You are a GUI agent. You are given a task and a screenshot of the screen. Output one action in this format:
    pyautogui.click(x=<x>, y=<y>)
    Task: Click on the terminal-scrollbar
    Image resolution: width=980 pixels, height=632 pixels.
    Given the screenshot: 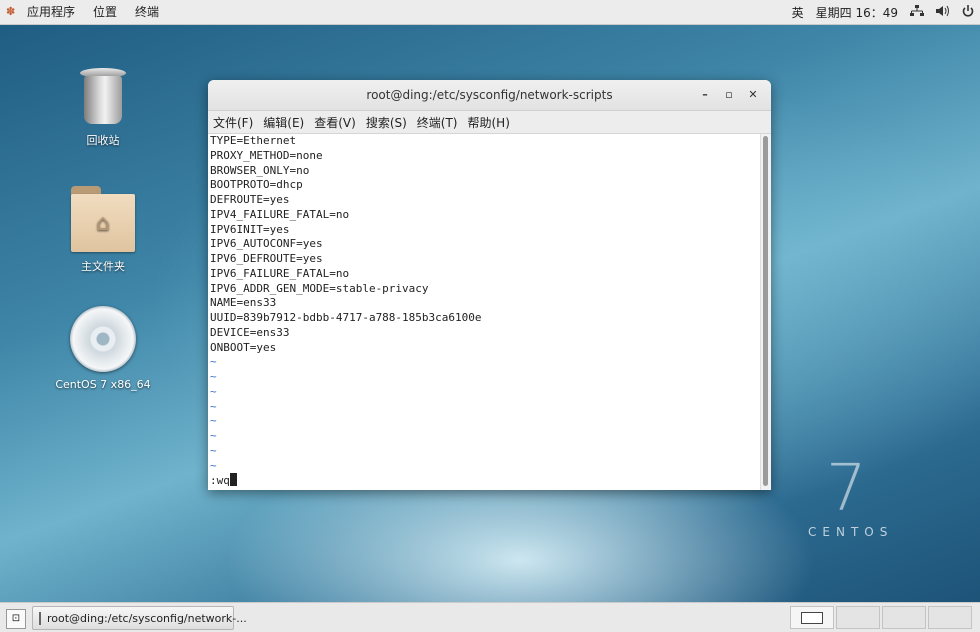 What is the action you would take?
    pyautogui.click(x=765, y=312)
    